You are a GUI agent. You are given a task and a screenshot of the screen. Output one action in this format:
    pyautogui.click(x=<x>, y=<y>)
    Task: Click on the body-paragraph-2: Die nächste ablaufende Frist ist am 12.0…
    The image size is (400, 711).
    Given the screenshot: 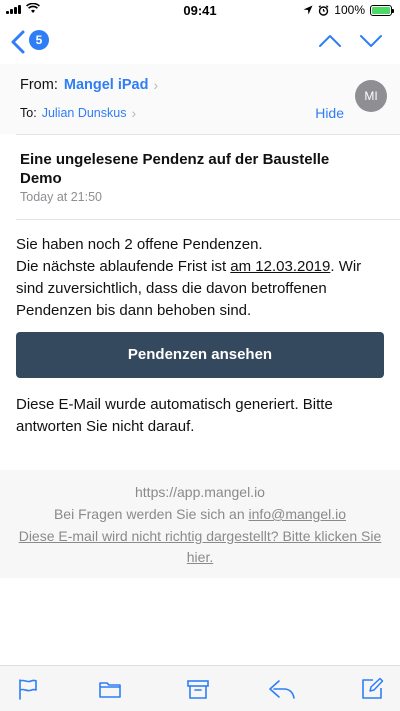 What is the action you would take?
    pyautogui.click(x=201, y=289)
    